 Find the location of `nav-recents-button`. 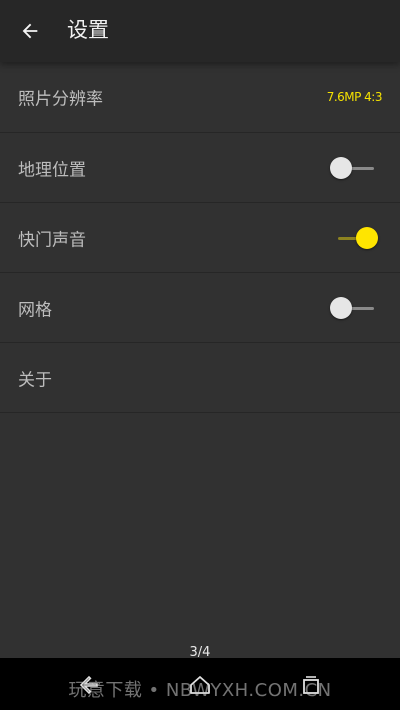

nav-recents-button is located at coordinates (311, 685).